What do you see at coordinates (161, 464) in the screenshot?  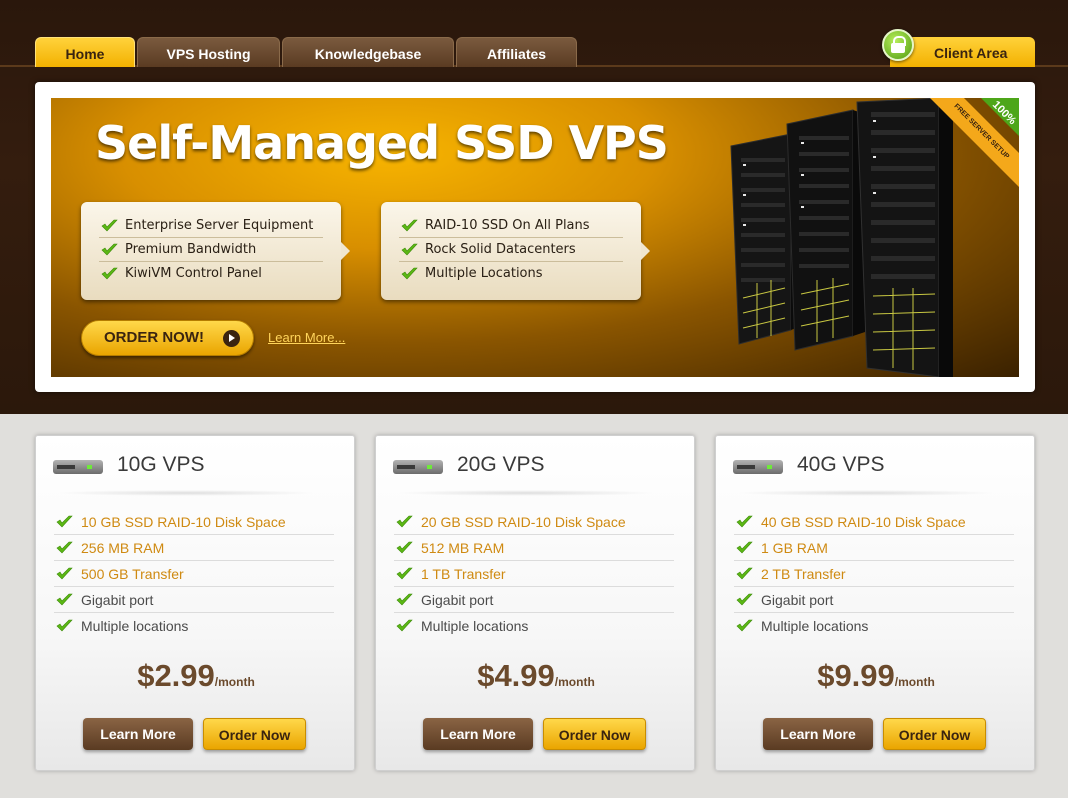 I see `plan-title: 10G VPS` at bounding box center [161, 464].